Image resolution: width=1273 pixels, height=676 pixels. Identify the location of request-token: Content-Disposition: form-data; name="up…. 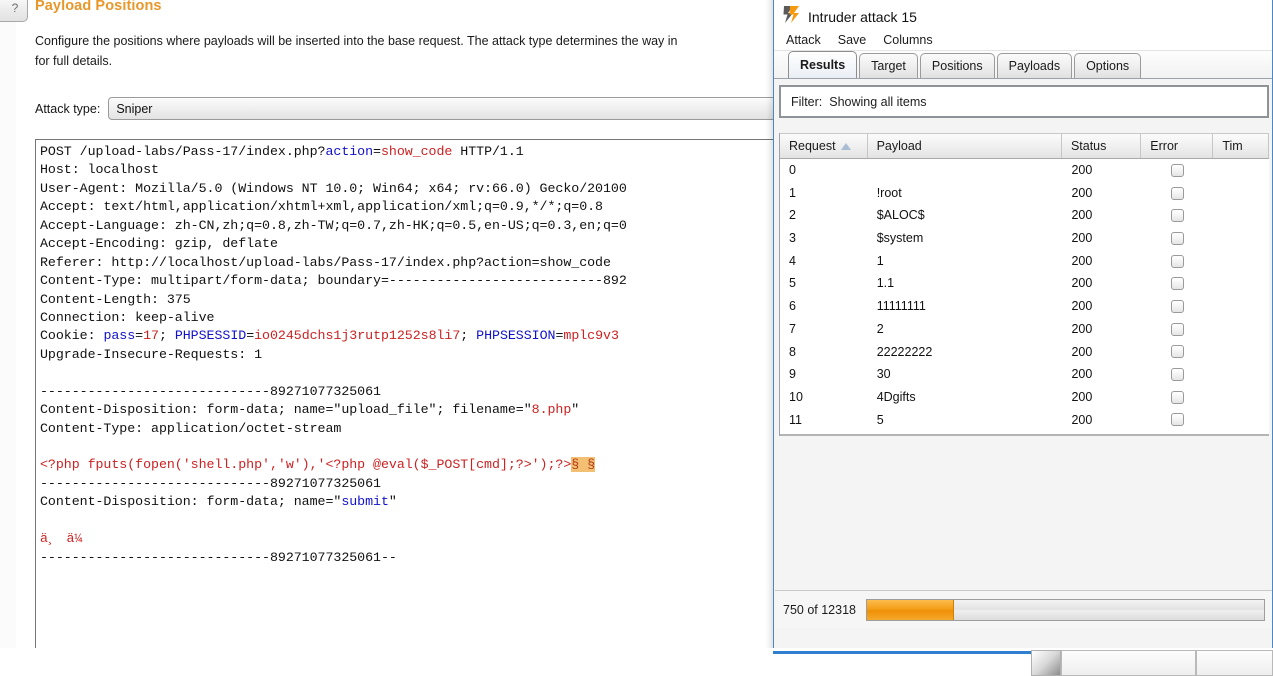
(286, 410).